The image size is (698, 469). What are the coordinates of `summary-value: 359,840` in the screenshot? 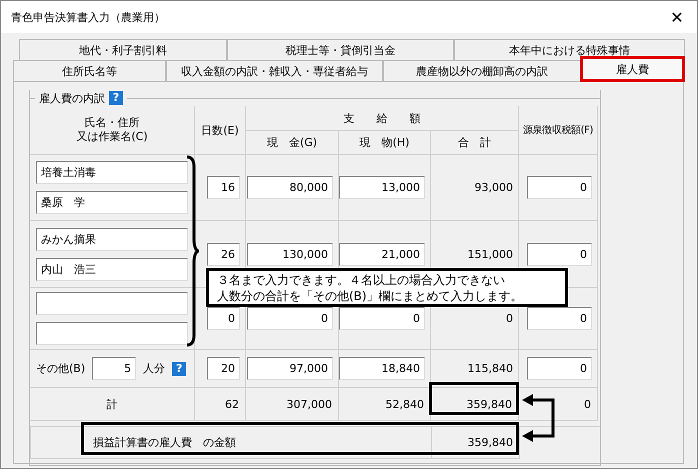 It's located at (476, 443).